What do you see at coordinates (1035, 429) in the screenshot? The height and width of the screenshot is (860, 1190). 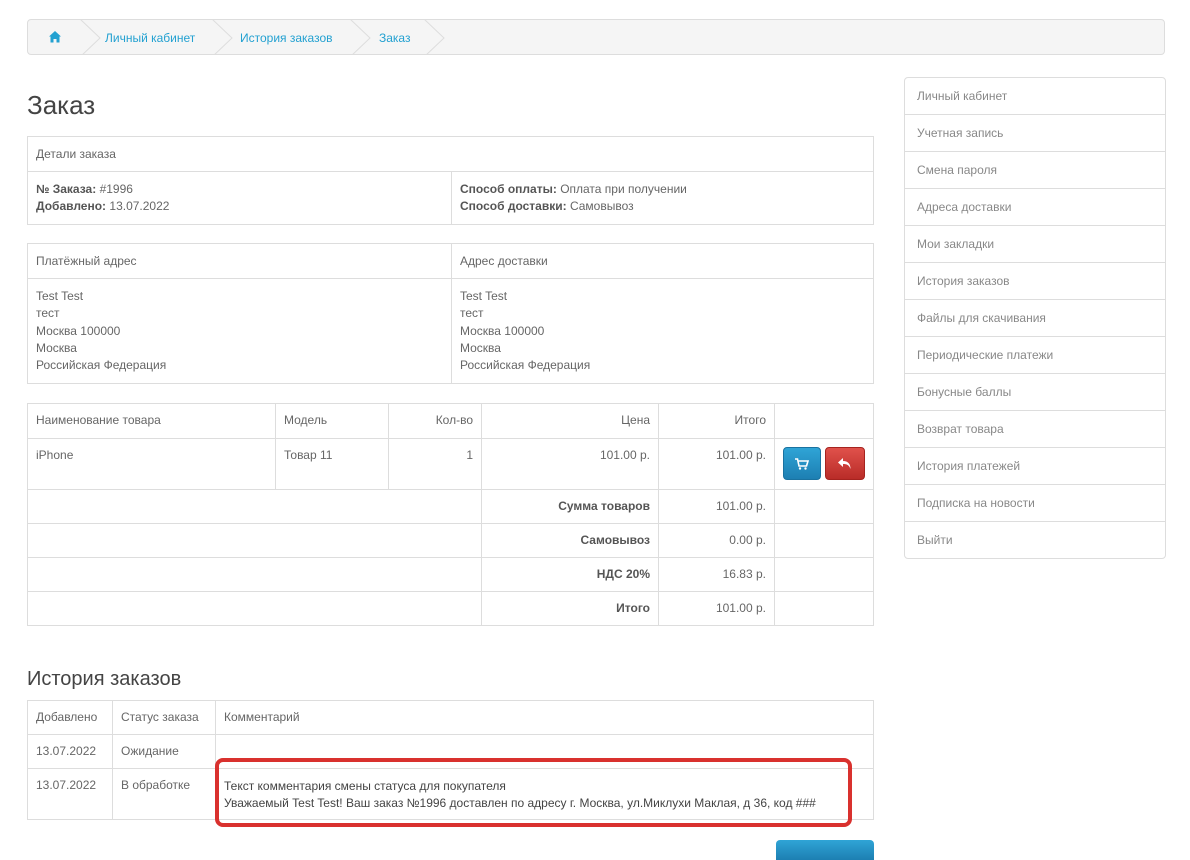 I see `sidebar-item-returns: Возврат товара` at bounding box center [1035, 429].